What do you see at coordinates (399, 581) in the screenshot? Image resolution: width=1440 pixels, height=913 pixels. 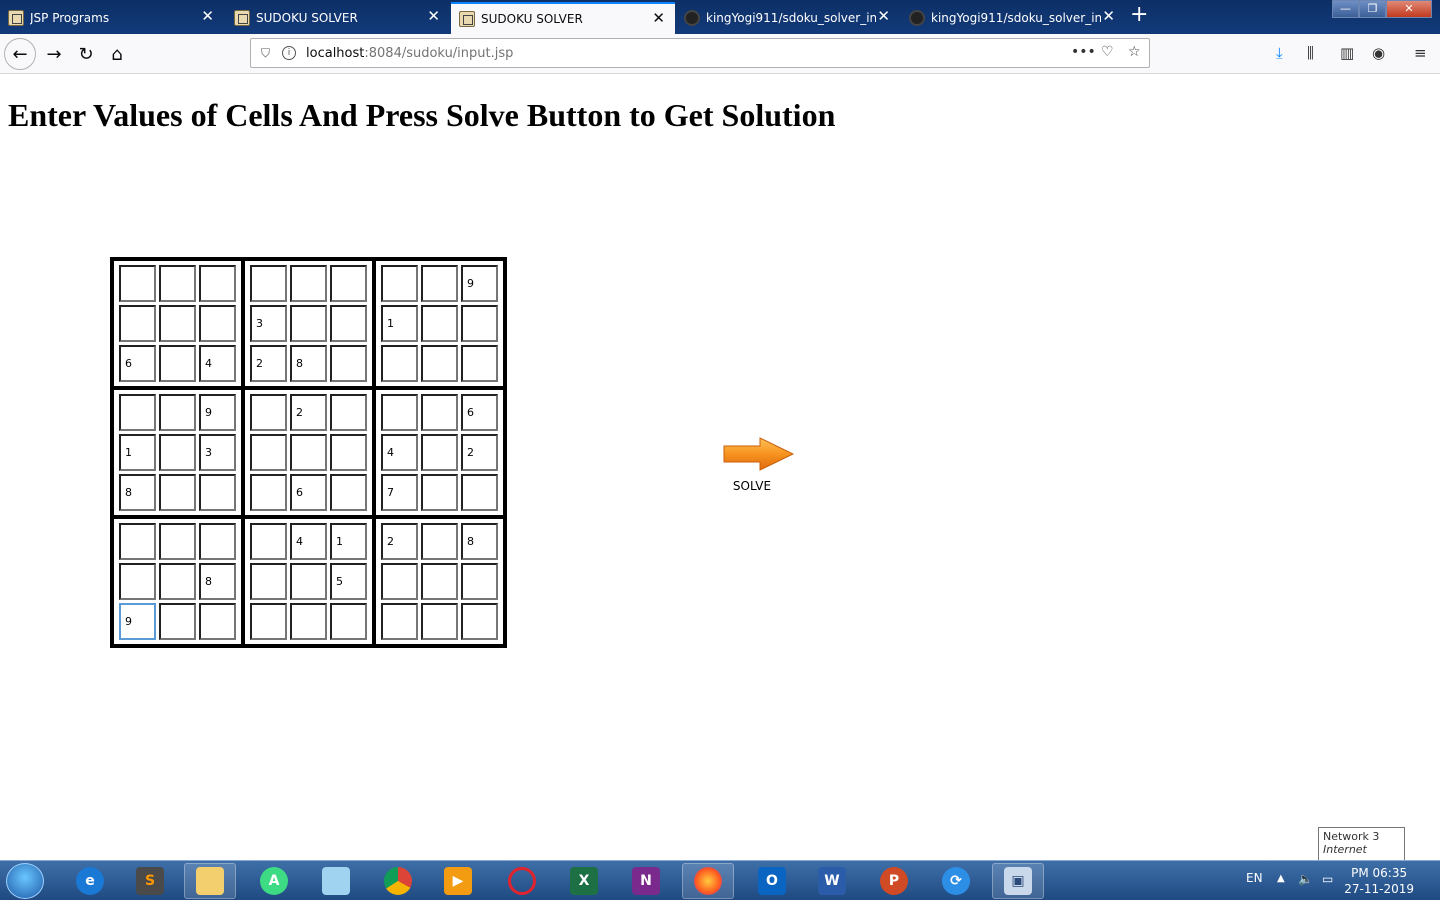 I see `sudoku-cell-r8c7` at bounding box center [399, 581].